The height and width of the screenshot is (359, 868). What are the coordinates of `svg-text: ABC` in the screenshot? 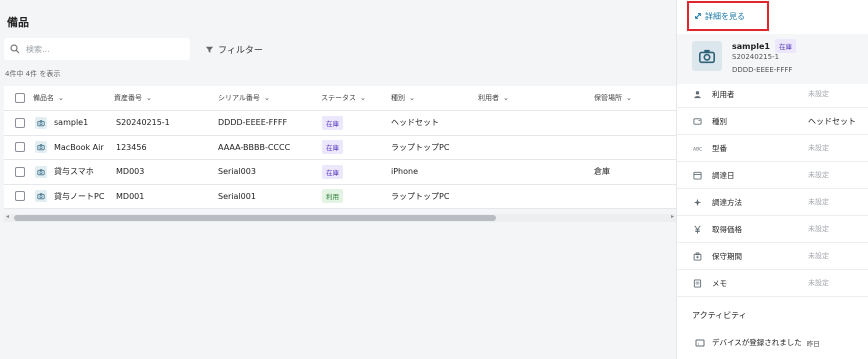 It's located at (697, 149).